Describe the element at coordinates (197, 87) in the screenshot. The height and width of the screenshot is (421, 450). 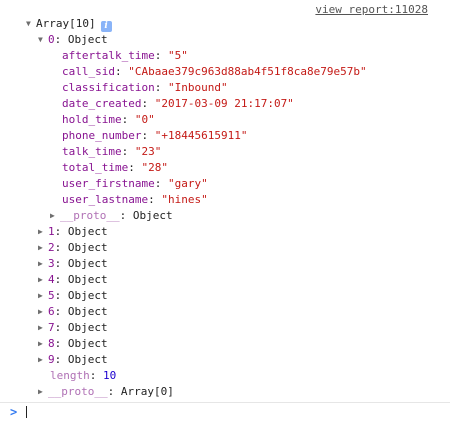
I see `property-value: "Inbound"` at that location.